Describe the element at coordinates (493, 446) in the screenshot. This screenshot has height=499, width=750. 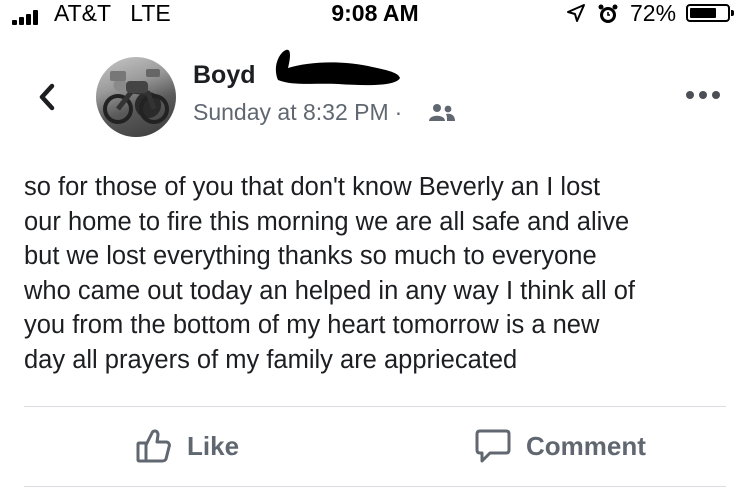
I see `comment-bubble-icon` at that location.